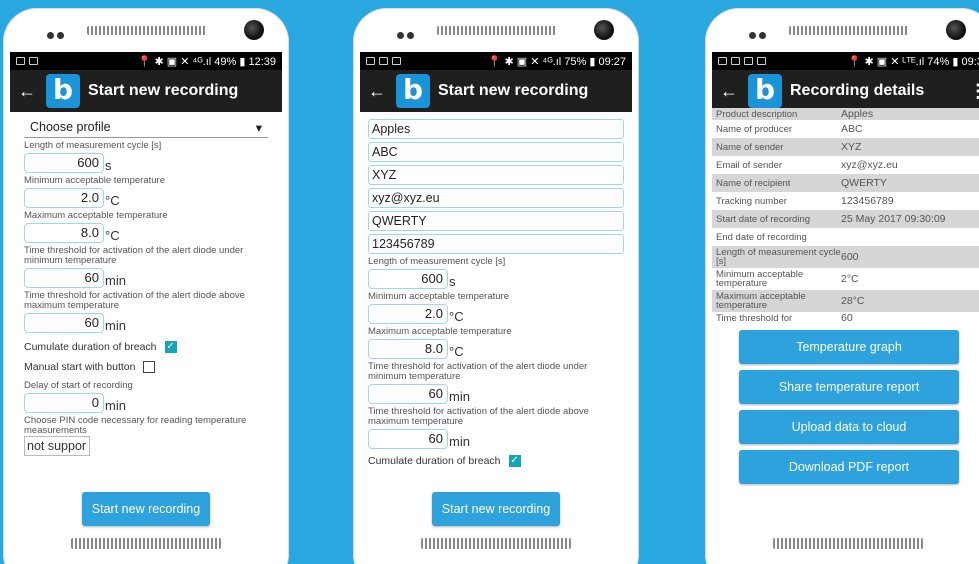 The image size is (979, 564). I want to click on app-bar: ← b Start new recording, so click(146, 91).